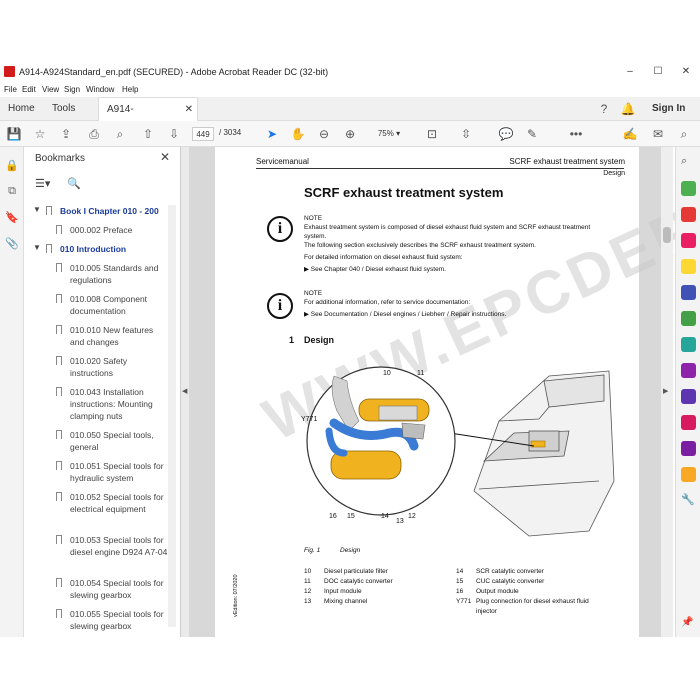  What do you see at coordinates (686, 72) in the screenshot?
I see `close-window-icon: ✕` at bounding box center [686, 72].